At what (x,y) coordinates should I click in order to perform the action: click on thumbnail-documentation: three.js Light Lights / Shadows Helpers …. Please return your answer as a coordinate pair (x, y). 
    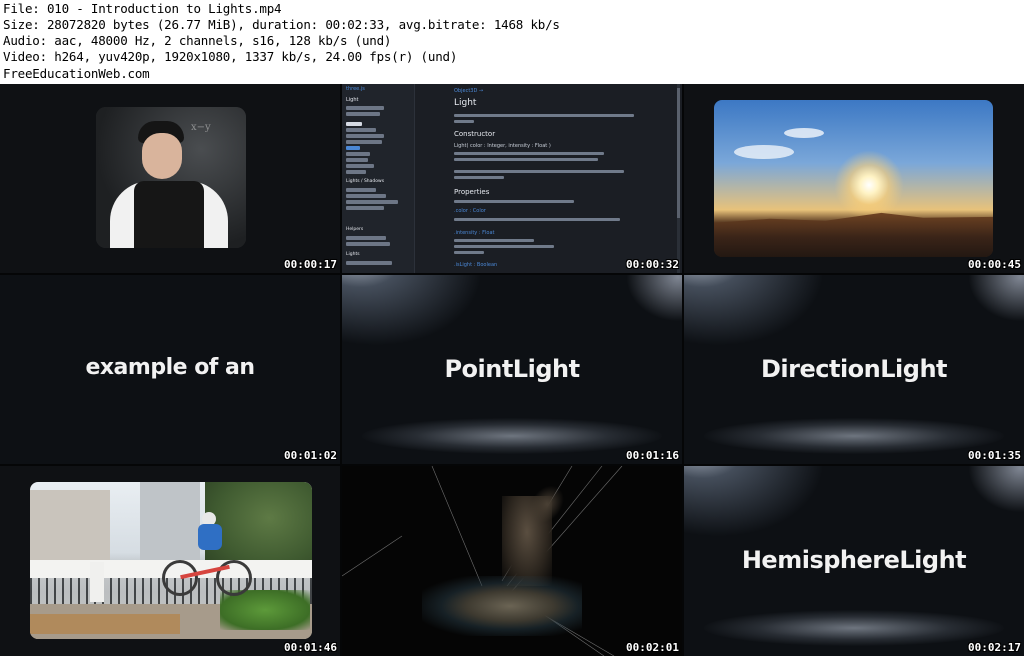
    Looking at the image, I should click on (512, 178).